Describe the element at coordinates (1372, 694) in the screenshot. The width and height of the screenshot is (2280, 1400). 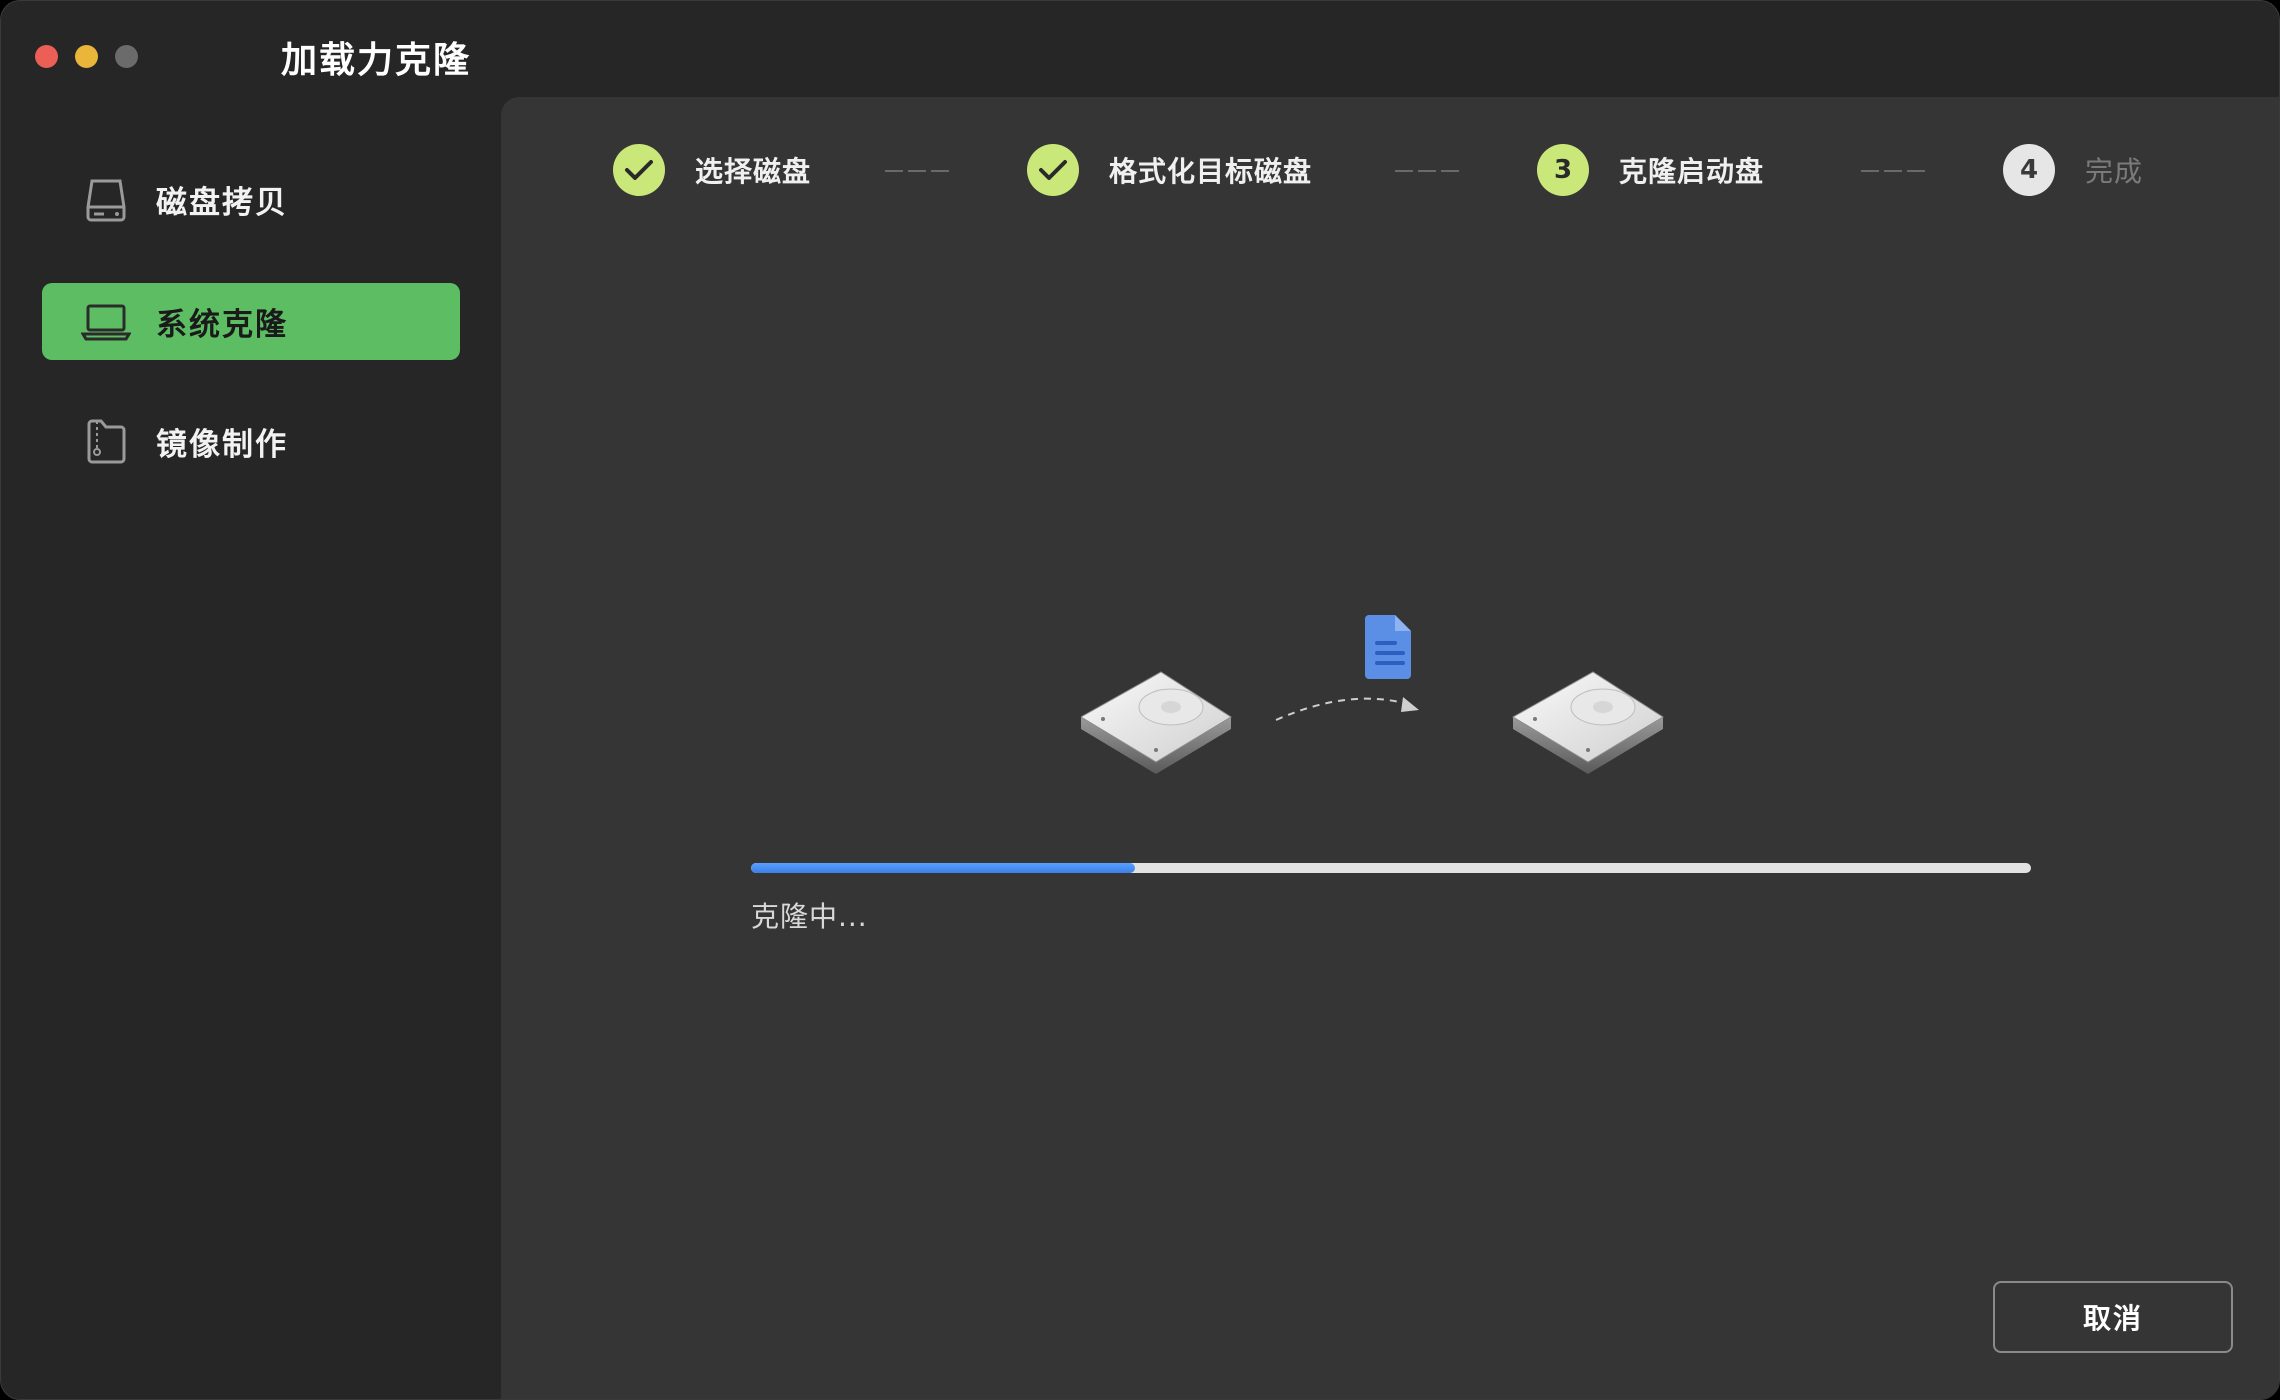
I see `clone-illustration` at that location.